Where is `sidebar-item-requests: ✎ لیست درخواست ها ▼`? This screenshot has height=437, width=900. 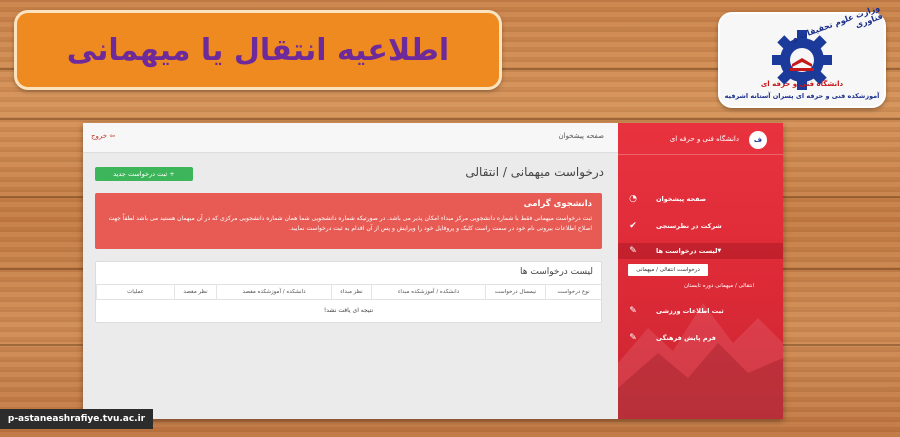
sidebar-item-requests: ✎ لیست درخواست ها ▼ is located at coordinates (700, 251).